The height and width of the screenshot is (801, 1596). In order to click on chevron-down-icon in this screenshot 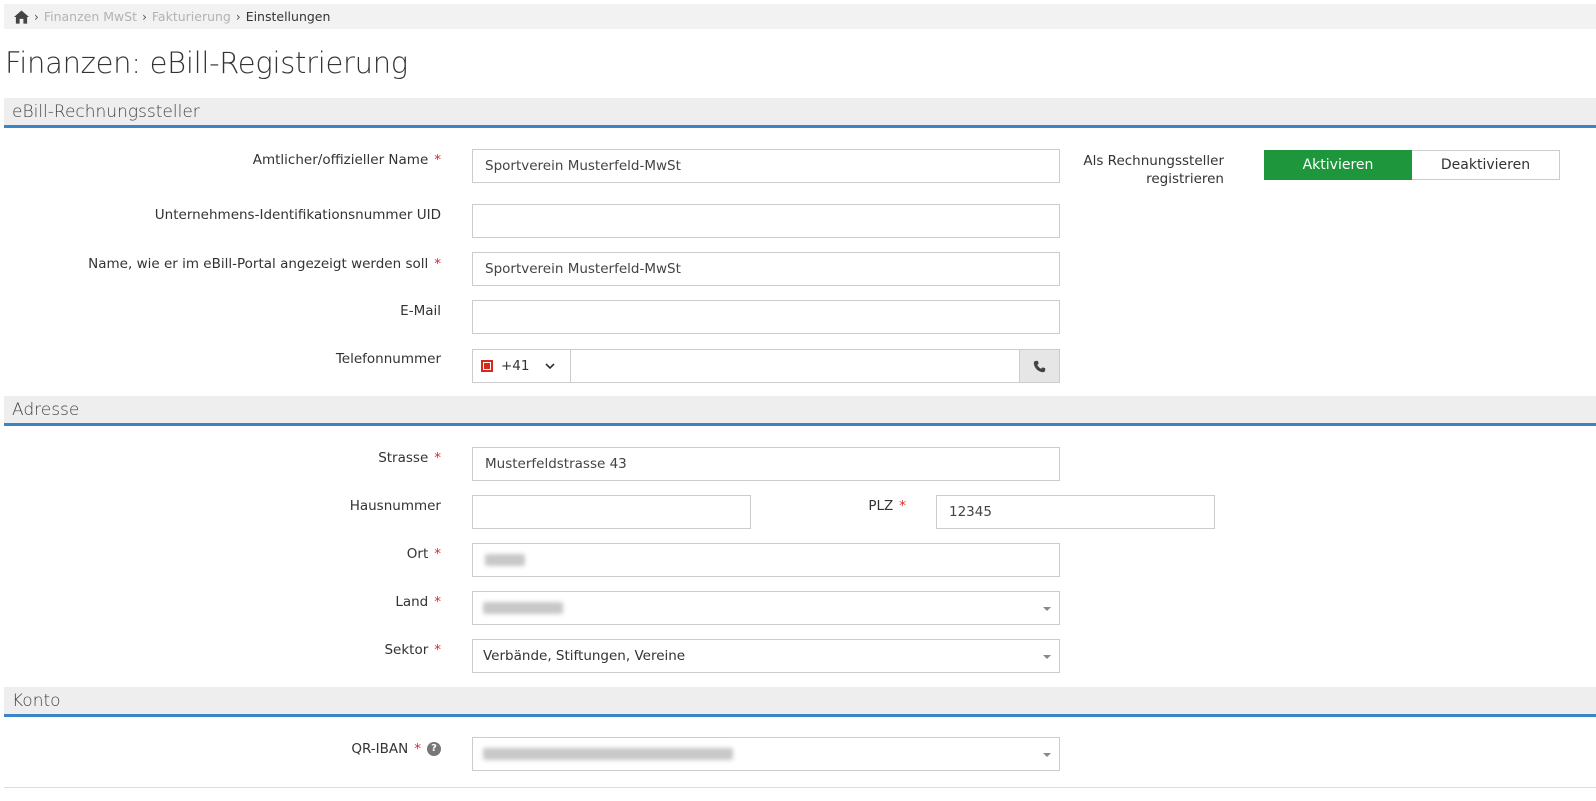, I will do `click(549, 366)`.